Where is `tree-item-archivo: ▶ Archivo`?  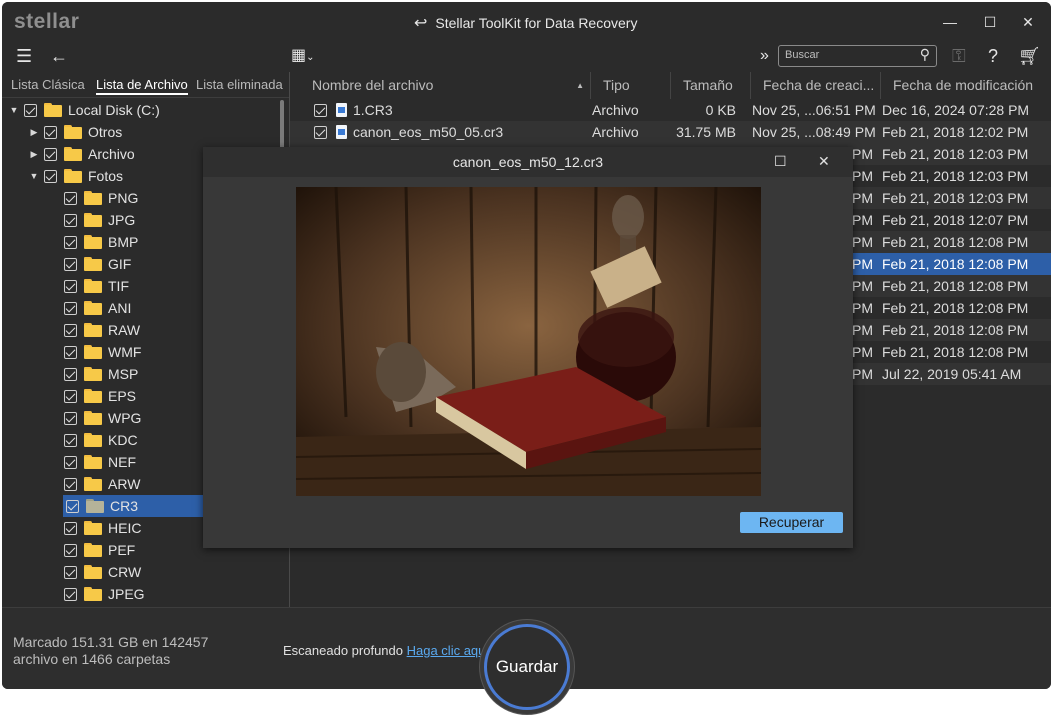 tree-item-archivo: ▶ Archivo is located at coordinates (81, 154).